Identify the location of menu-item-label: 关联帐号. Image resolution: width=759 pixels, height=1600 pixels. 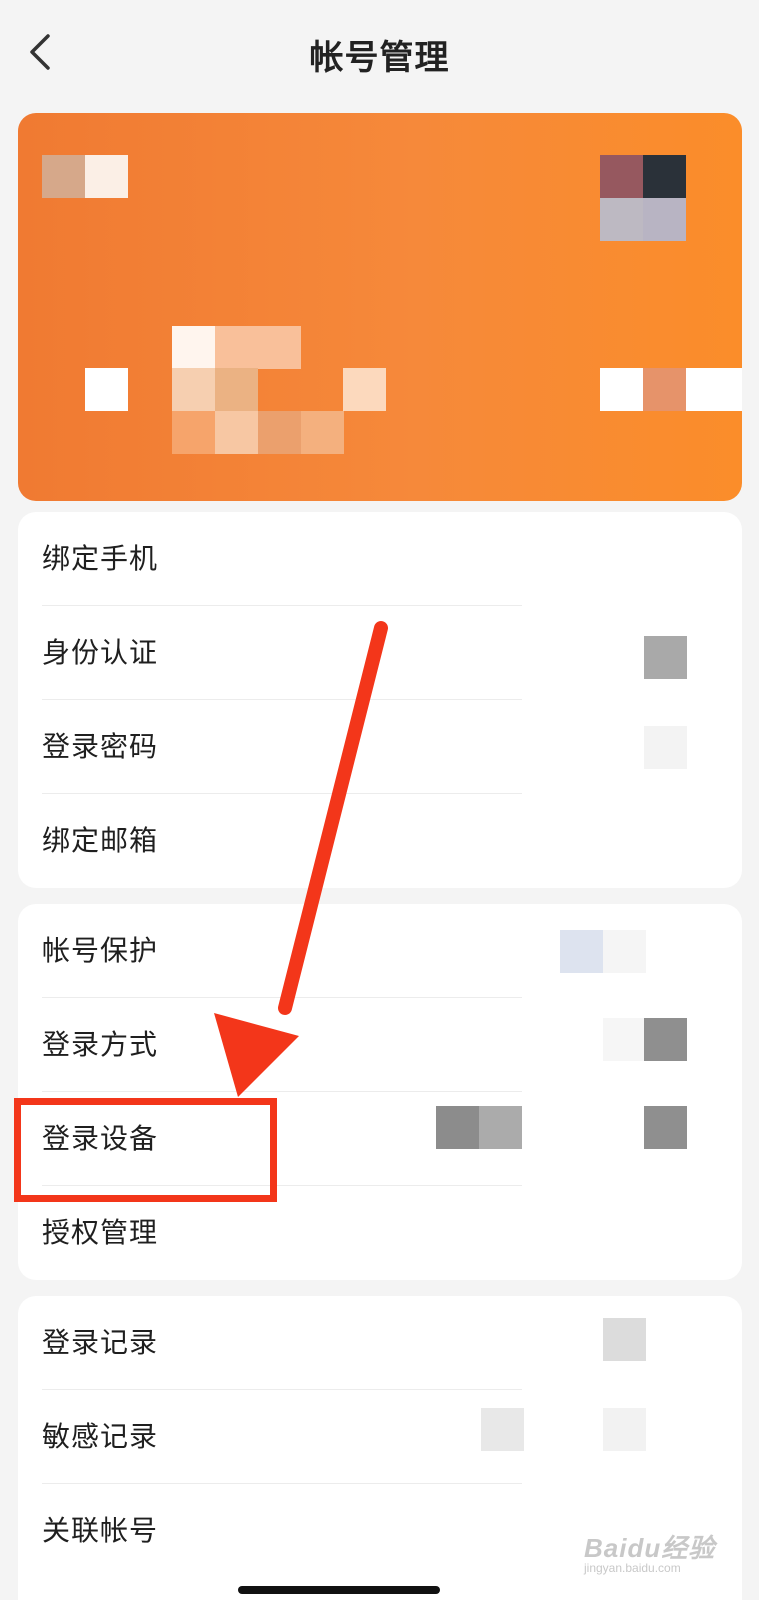
(100, 1530).